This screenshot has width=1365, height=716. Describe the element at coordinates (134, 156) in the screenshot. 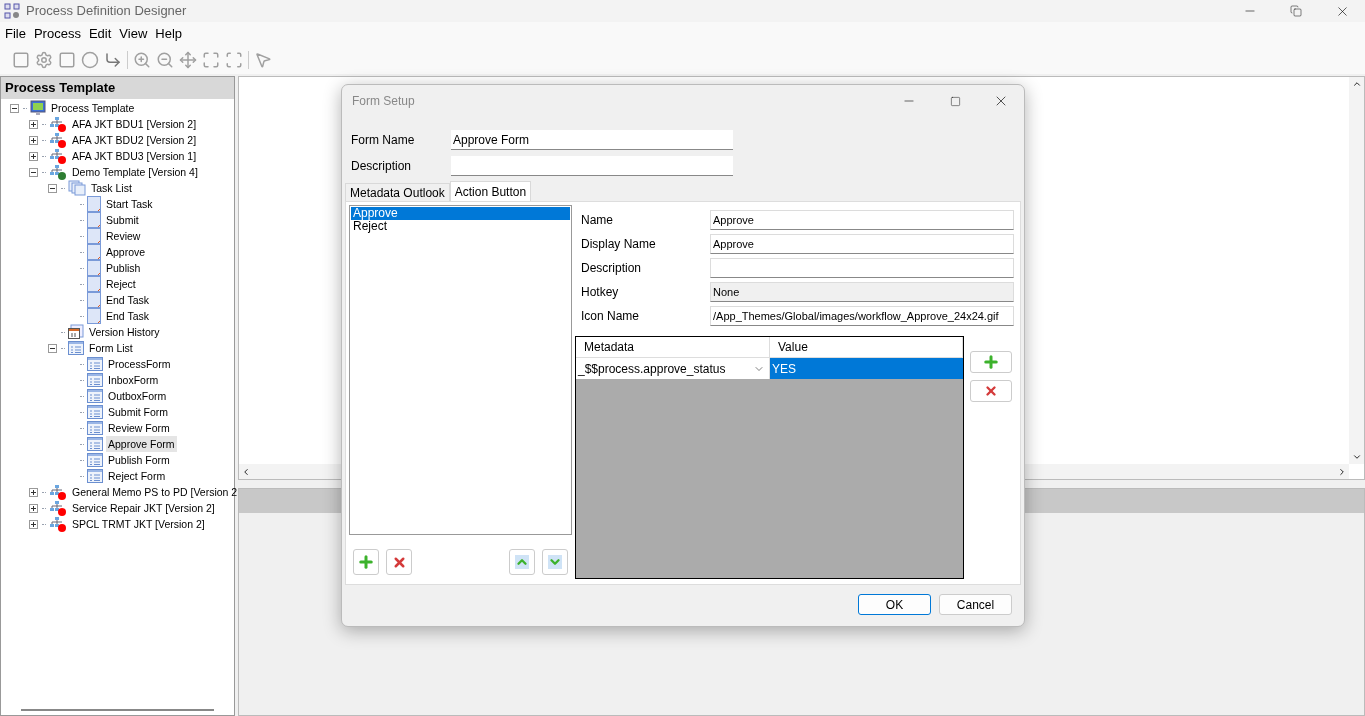

I see `tree-item: AFA JKT BDU3 [Version 1]` at that location.